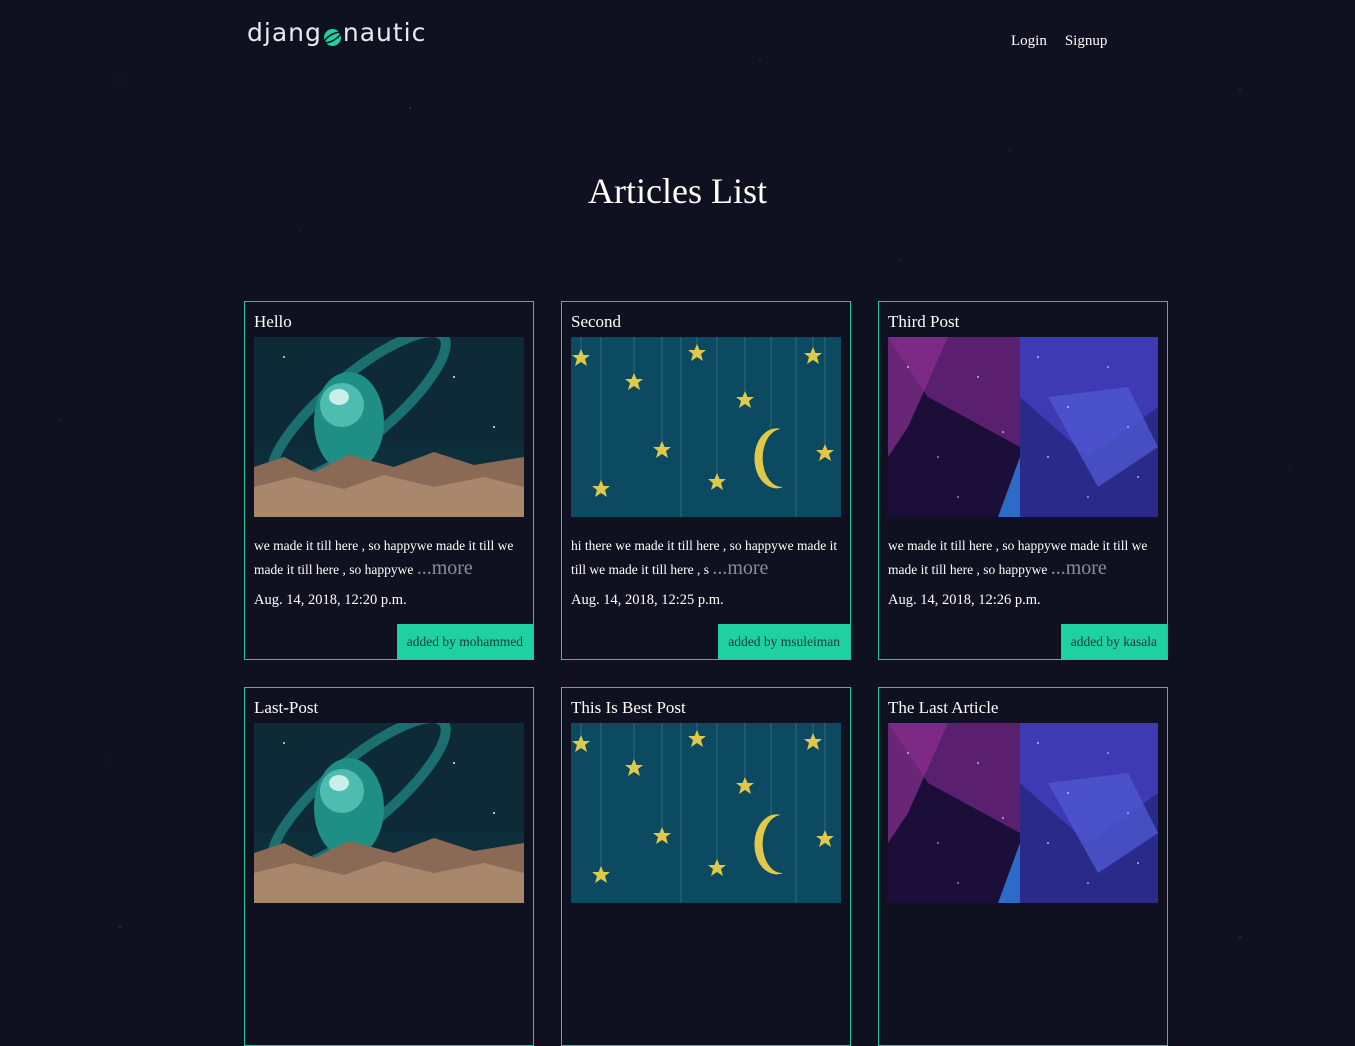 This screenshot has width=1355, height=1046. I want to click on logo-text-right: nautic, so click(384, 32).